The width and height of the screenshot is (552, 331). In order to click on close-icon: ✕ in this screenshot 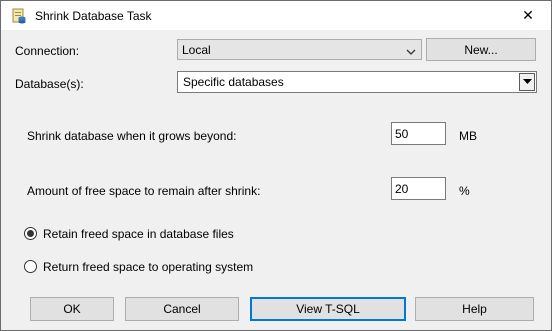, I will do `click(528, 15)`.